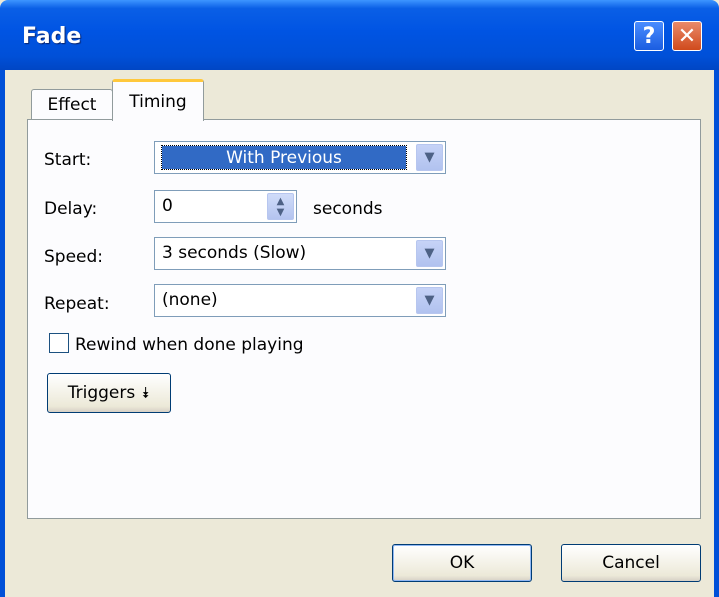  I want to click on repeat-label: Repeat:, so click(77, 304).